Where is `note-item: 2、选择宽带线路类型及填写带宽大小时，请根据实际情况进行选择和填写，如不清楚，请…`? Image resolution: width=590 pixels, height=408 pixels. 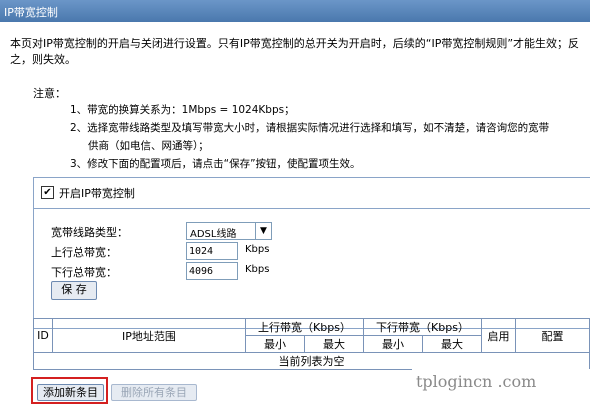 note-item: 2、选择宽带线路类型及填写带宽大小时，请根据实际情况进行选择和填写，如不清楚，请… is located at coordinates (310, 128).